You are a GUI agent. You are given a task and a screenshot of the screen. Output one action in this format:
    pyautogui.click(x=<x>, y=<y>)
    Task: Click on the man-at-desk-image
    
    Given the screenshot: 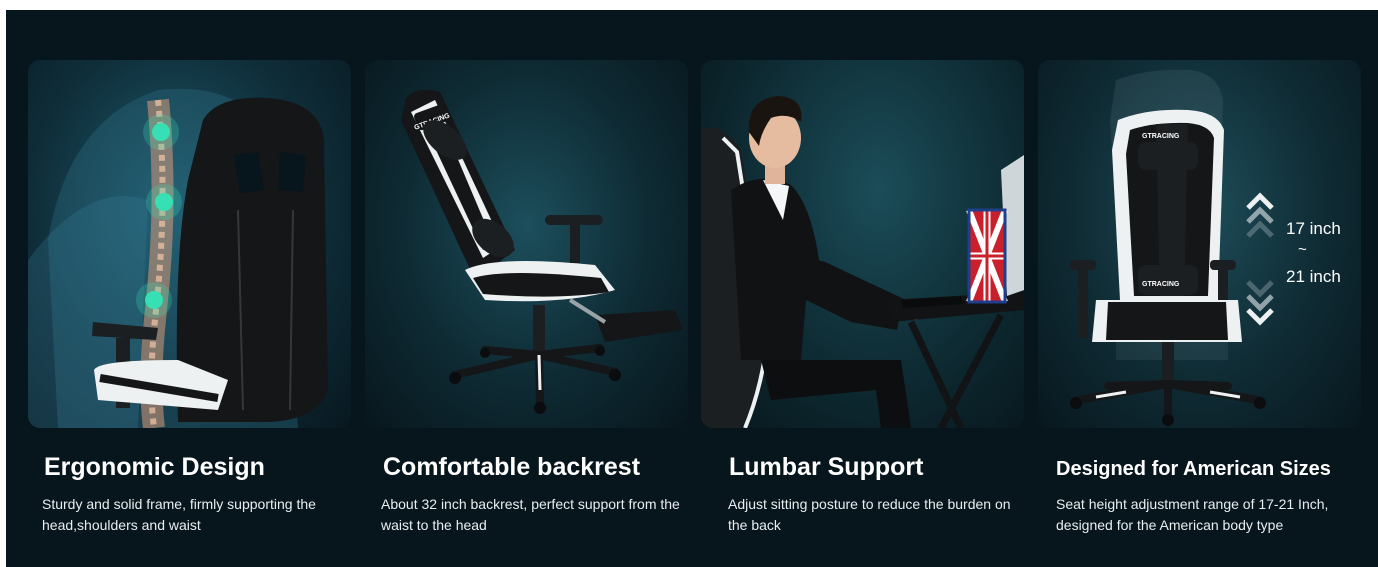 What is the action you would take?
    pyautogui.click(x=862, y=262)
    